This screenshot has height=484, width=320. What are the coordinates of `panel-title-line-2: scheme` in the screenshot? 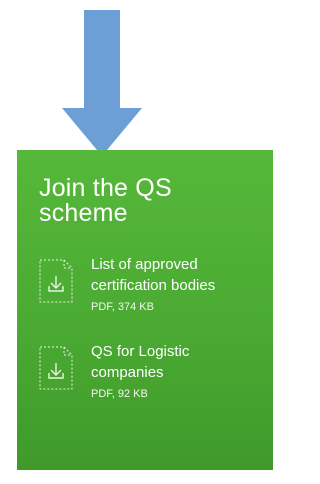 It's located at (83, 213).